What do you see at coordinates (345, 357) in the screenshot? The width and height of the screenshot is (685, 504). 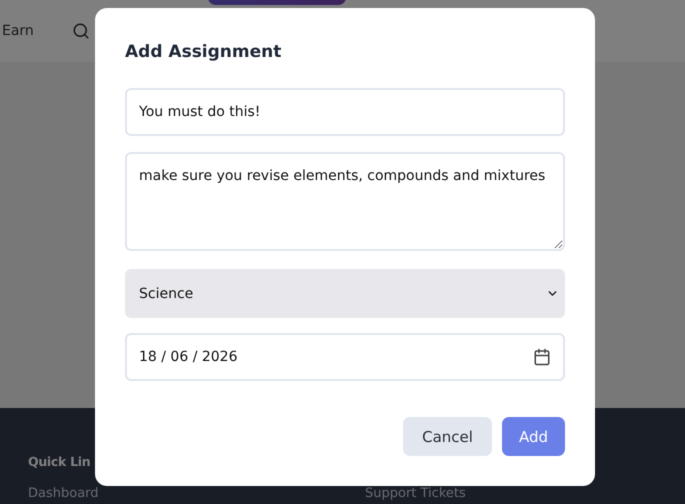 I see `due-date-field: 18 / 06 / 2026` at bounding box center [345, 357].